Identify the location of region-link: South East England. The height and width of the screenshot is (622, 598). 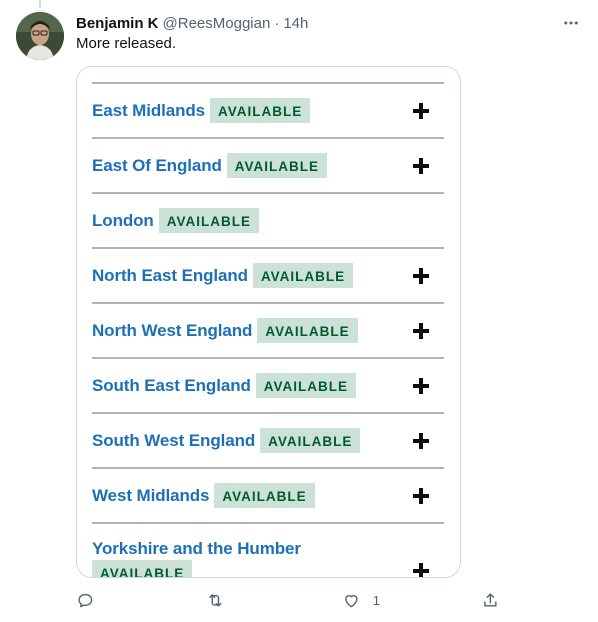
(171, 386).